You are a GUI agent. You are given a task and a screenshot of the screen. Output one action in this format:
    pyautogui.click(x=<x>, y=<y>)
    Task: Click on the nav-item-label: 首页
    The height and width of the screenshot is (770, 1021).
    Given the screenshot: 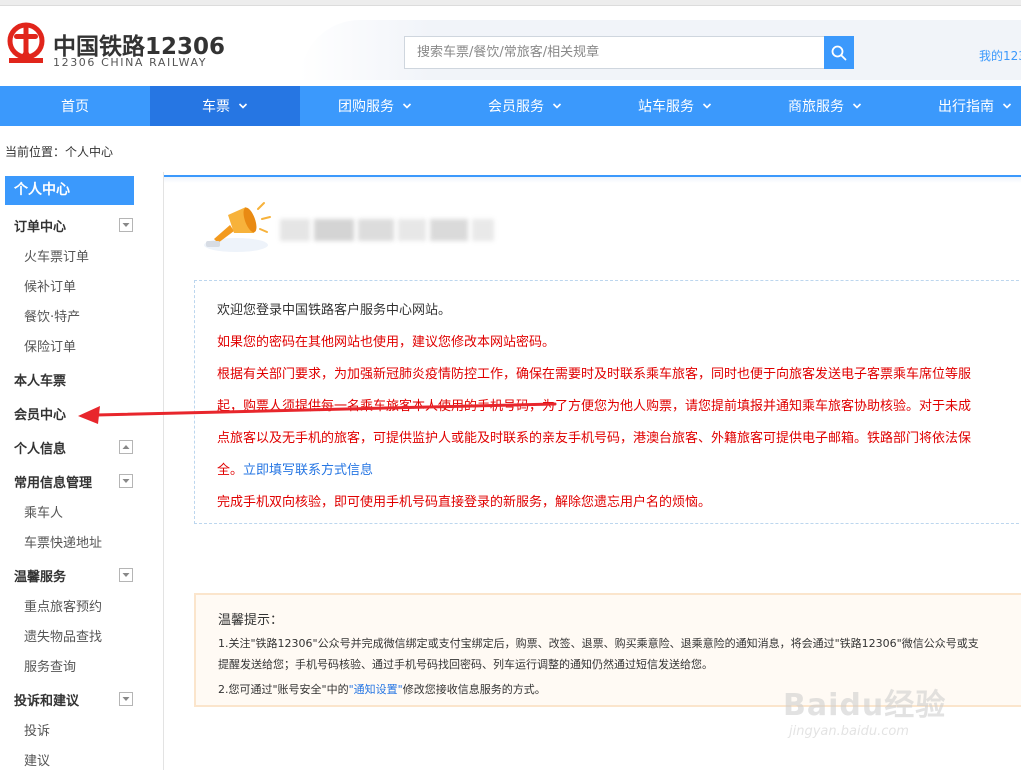 What is the action you would take?
    pyautogui.click(x=75, y=107)
    